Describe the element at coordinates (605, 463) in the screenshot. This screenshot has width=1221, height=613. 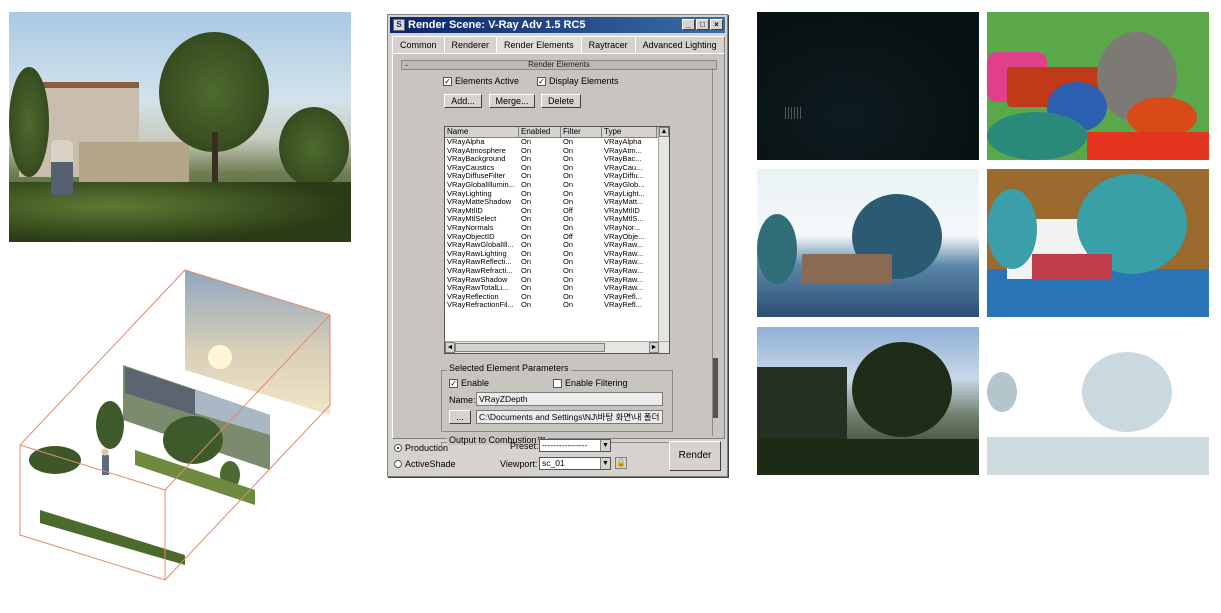
I see `chevron-down-icon: ▼` at that location.